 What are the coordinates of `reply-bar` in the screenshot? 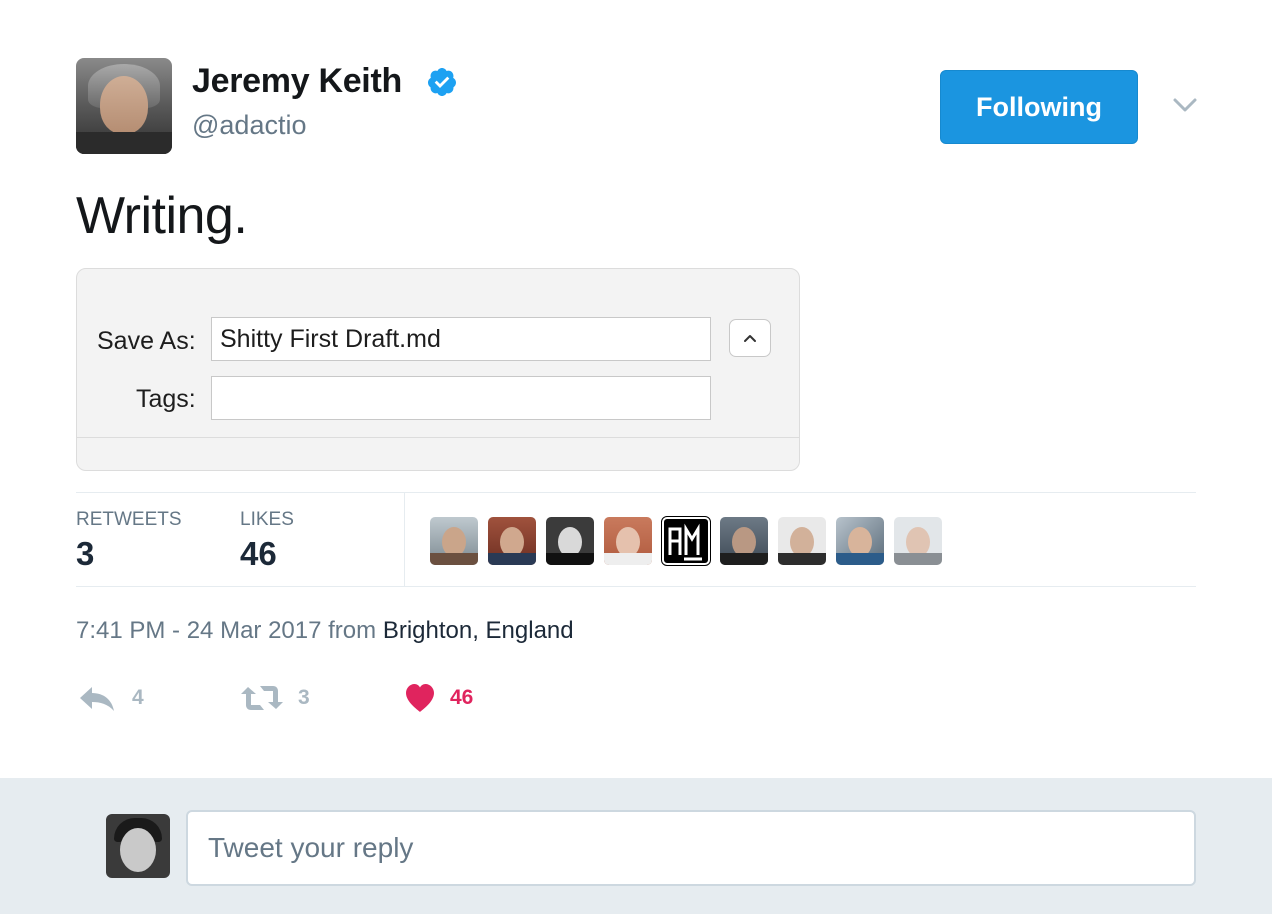 It's located at (636, 846).